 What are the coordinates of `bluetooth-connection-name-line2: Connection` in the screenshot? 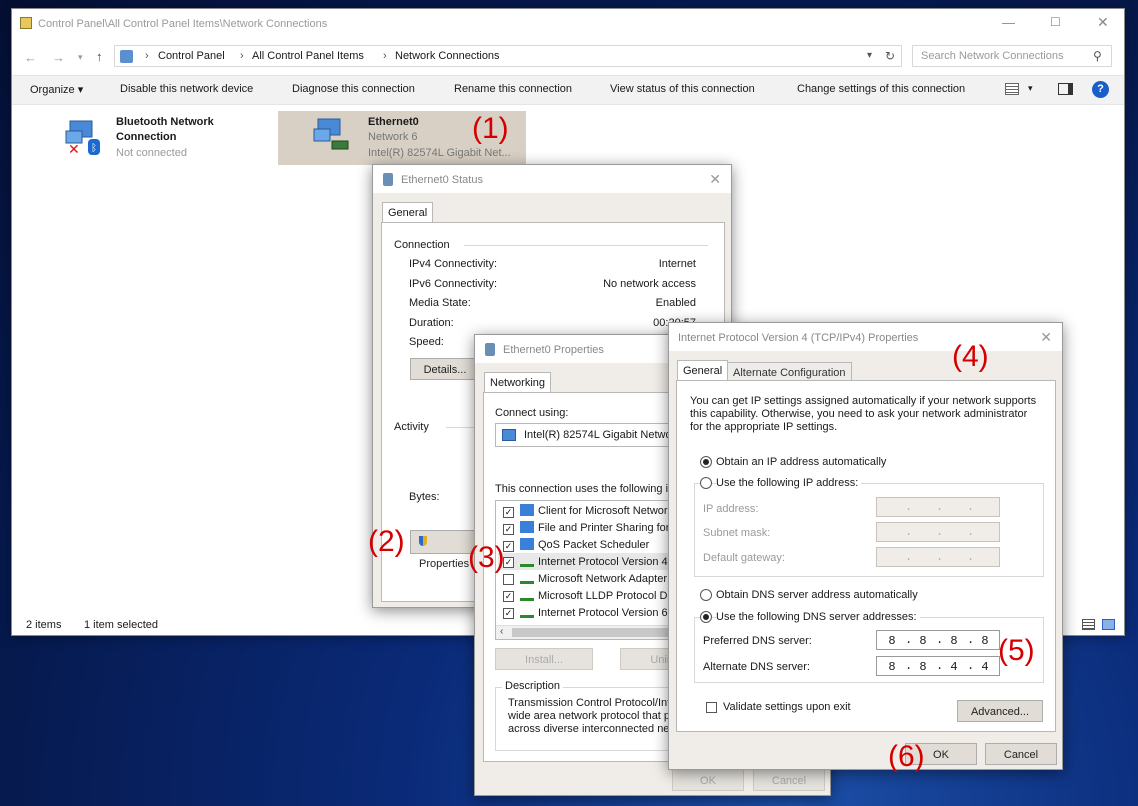 It's located at (146, 137).